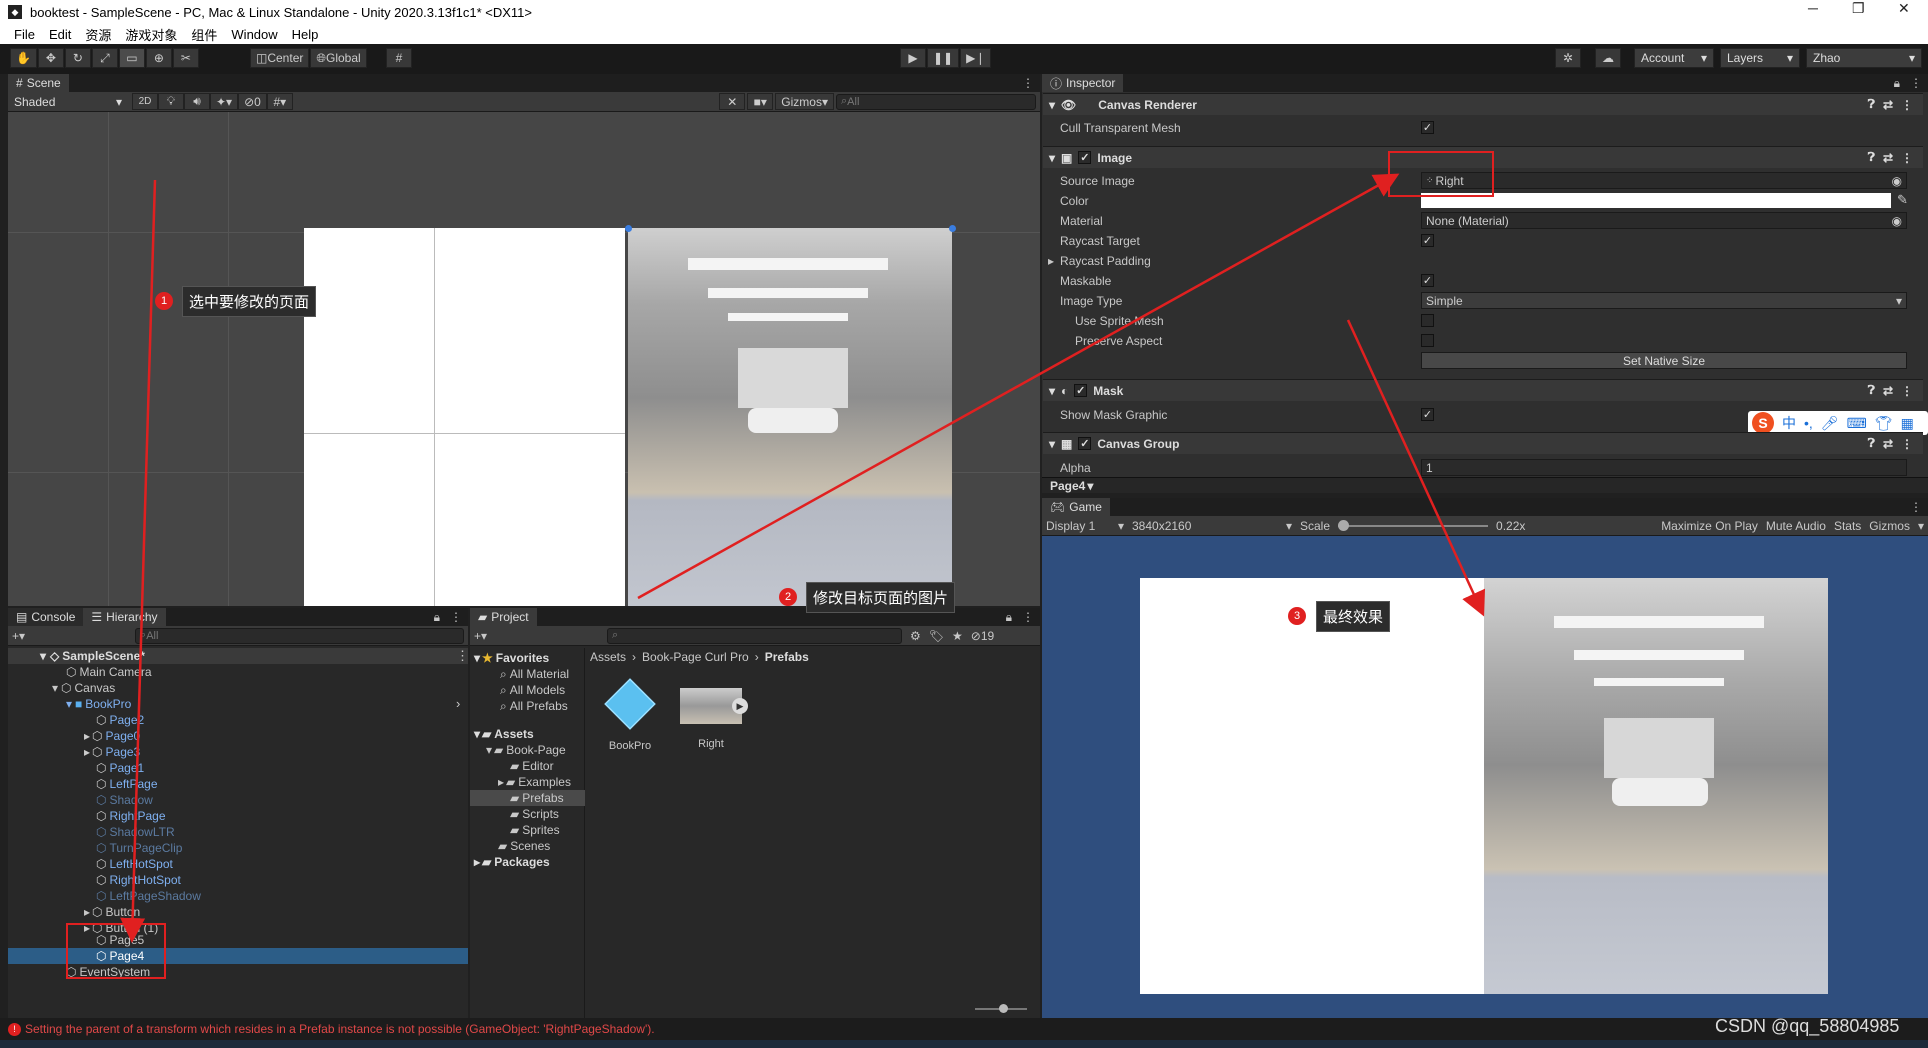 The image size is (1928, 1048). What do you see at coordinates (1427, 127) in the screenshot?
I see `cull-checkbox: ✓` at bounding box center [1427, 127].